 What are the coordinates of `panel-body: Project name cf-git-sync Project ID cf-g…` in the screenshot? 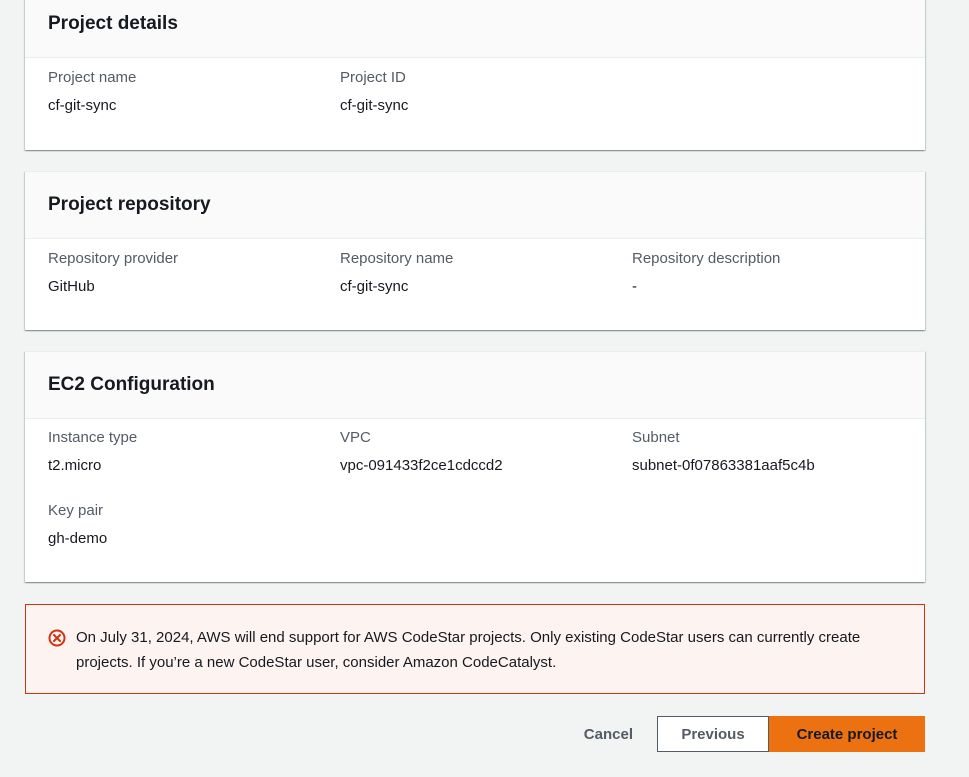 It's located at (475, 86).